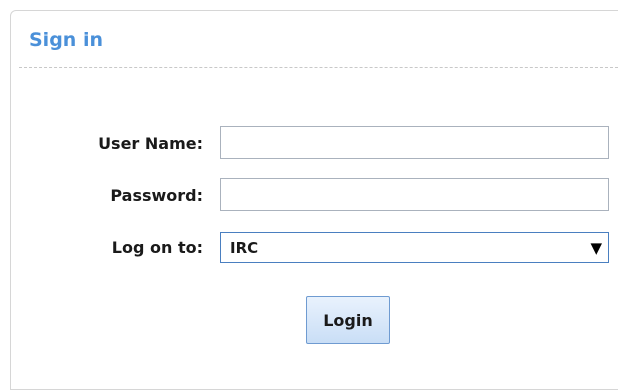 This screenshot has height=390, width=618. What do you see at coordinates (596, 248) in the screenshot?
I see `chevron-down-icon: ▼` at bounding box center [596, 248].